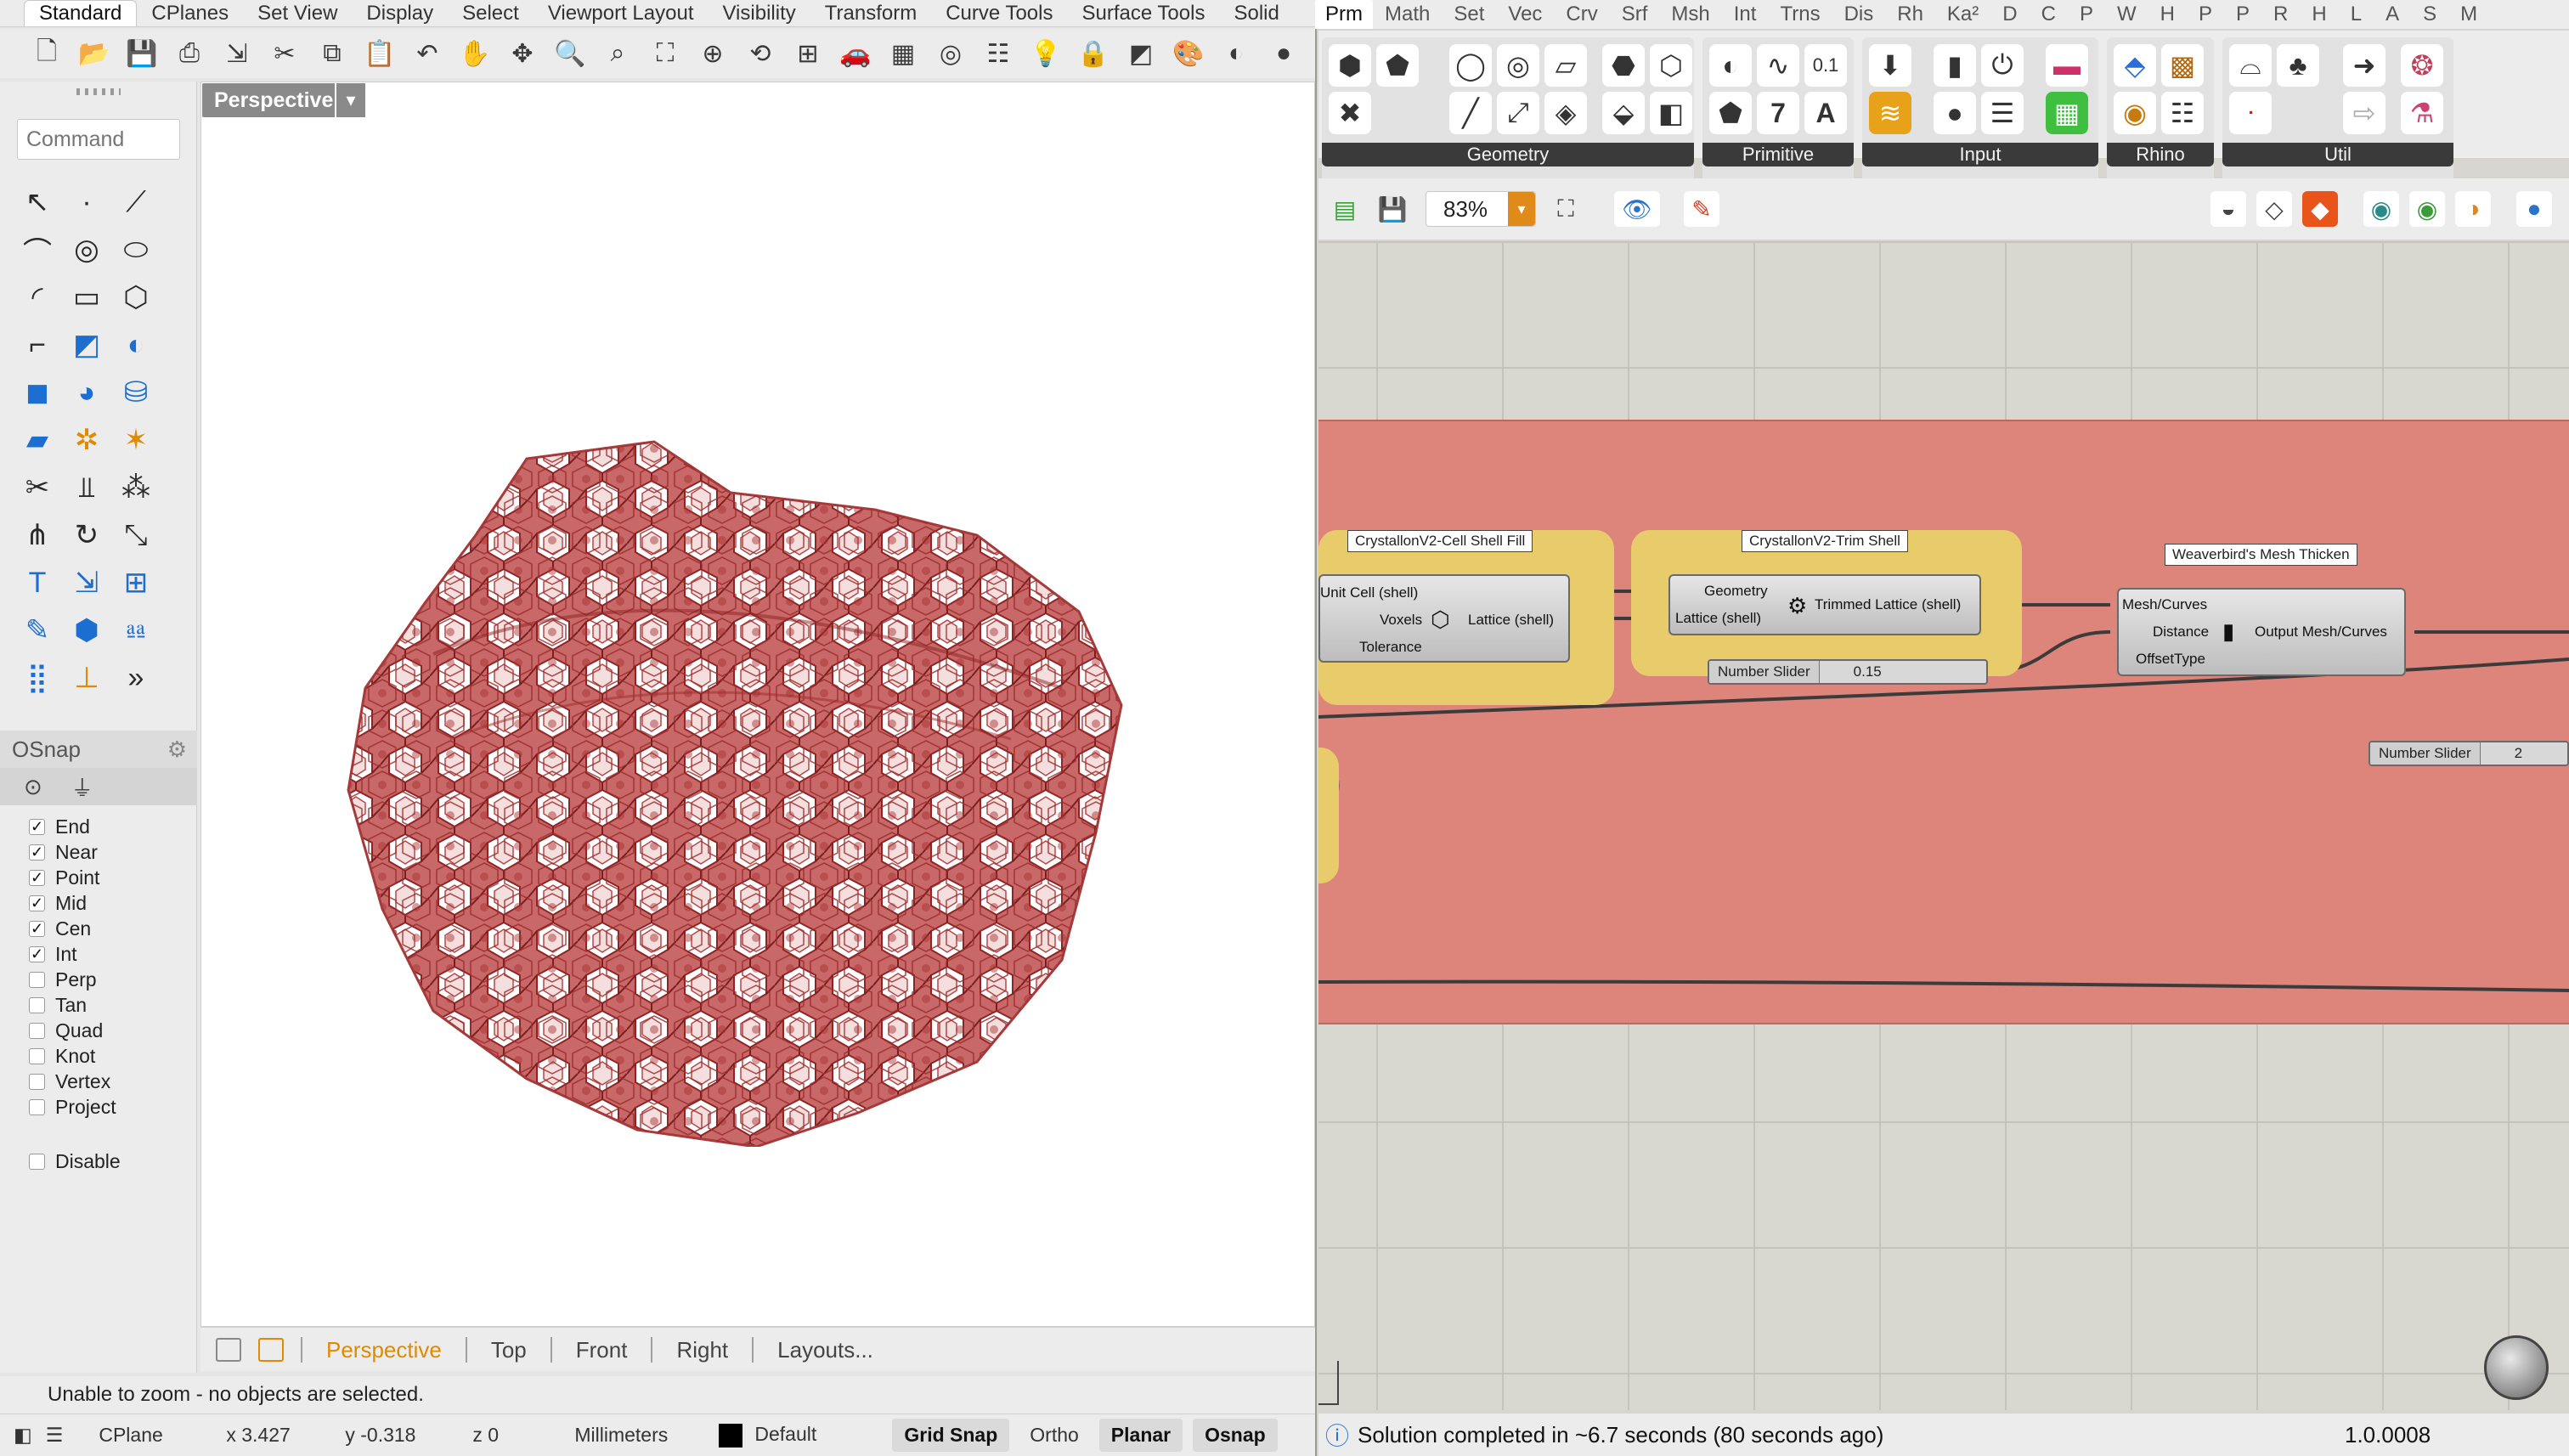  Describe the element at coordinates (2126, 14) in the screenshot. I see `gh-tab-15: W` at that location.